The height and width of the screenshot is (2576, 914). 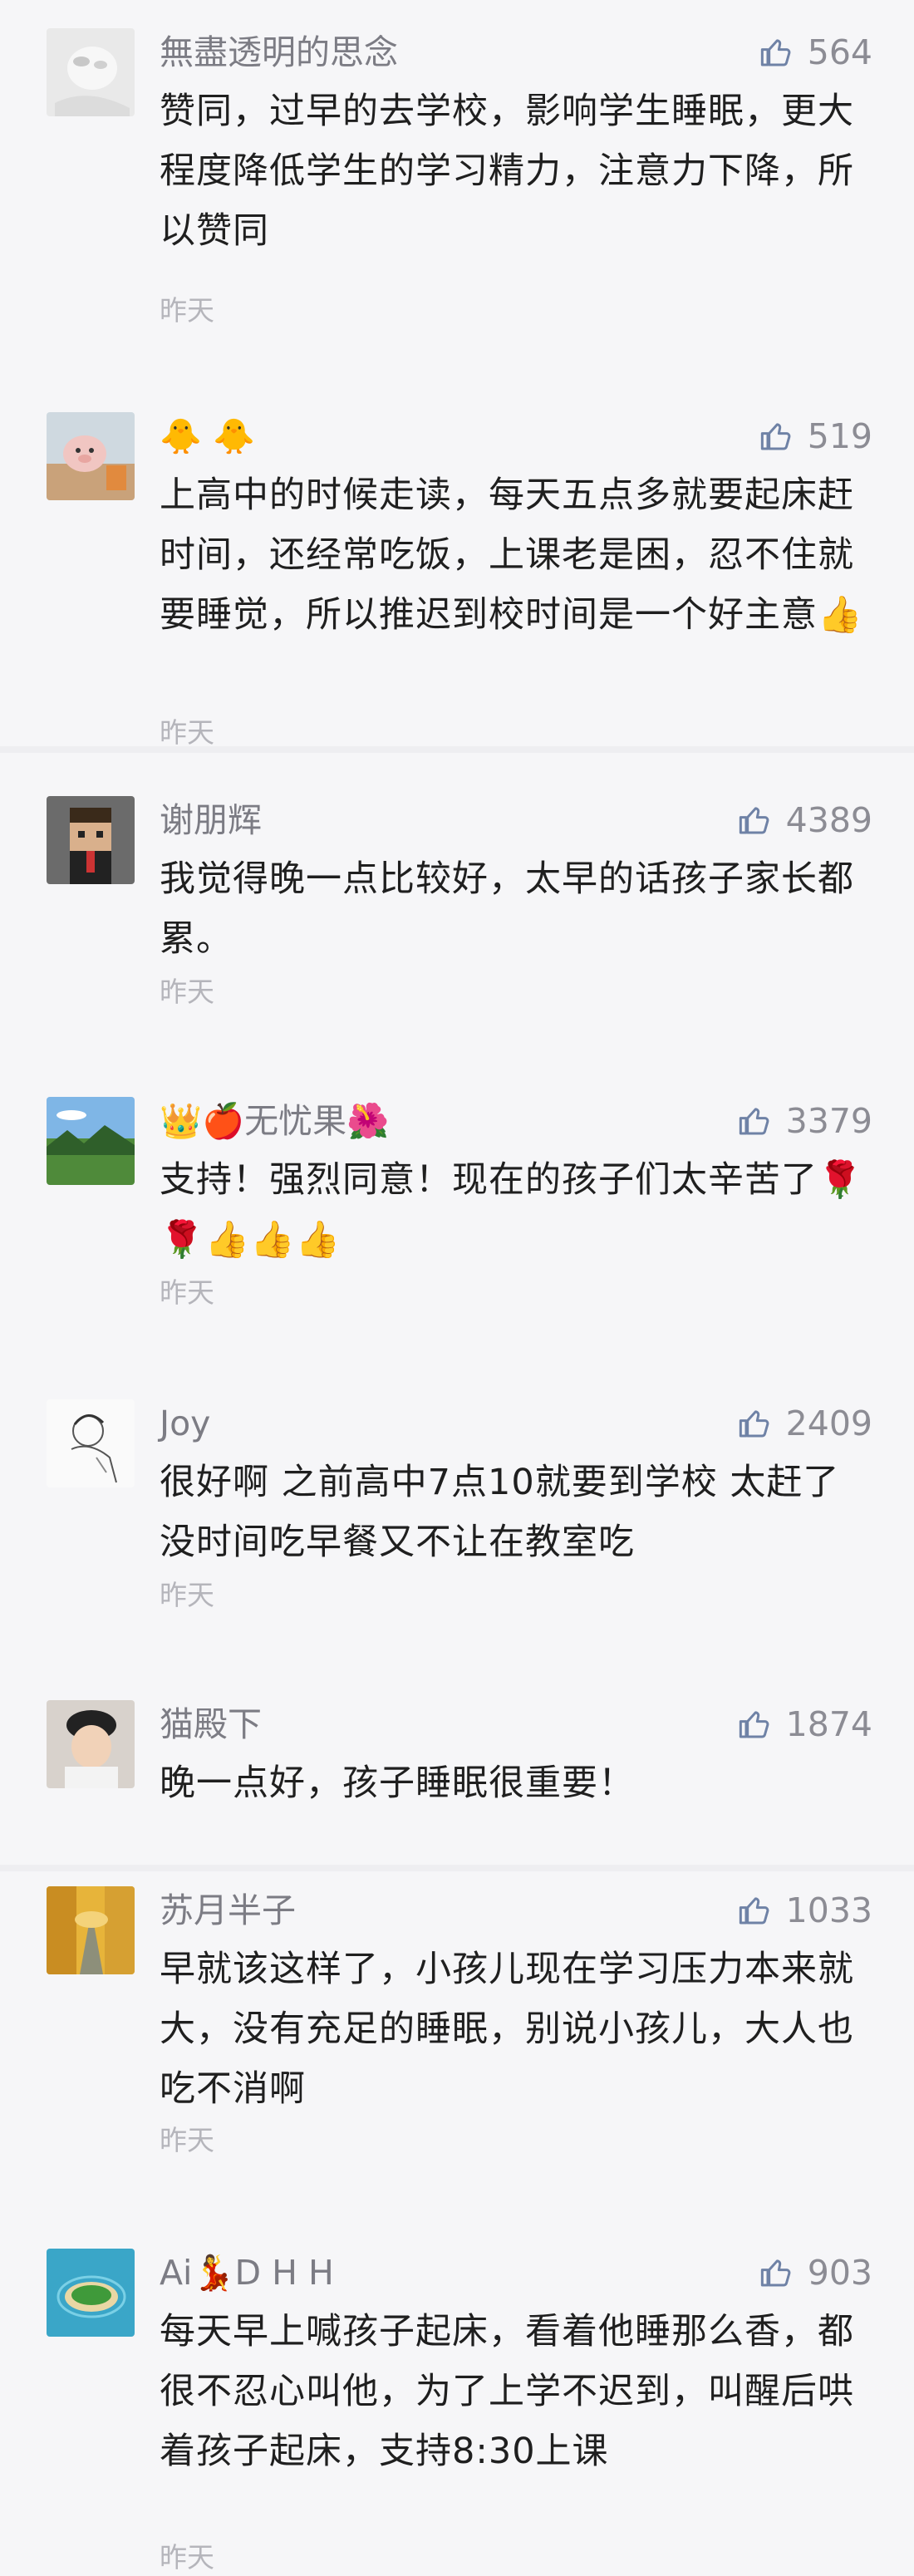 What do you see at coordinates (828, 1724) in the screenshot?
I see `like-count: 1874` at bounding box center [828, 1724].